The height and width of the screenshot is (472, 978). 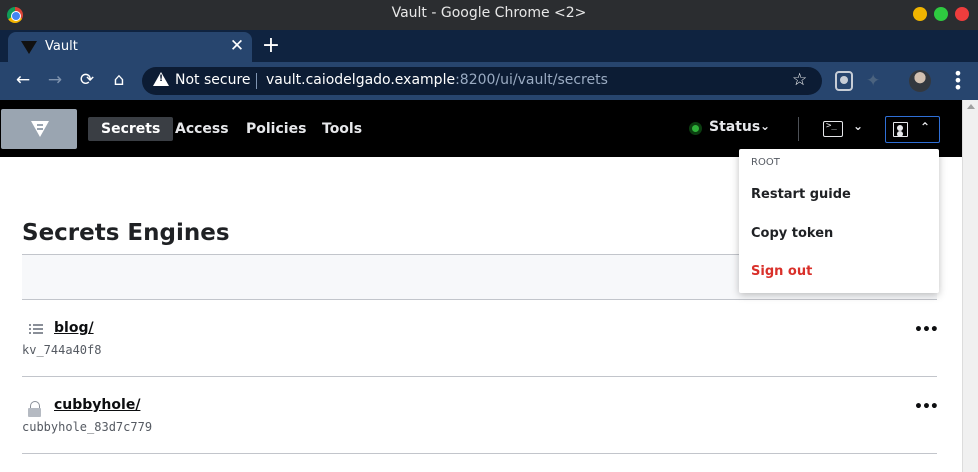 I want to click on home-button: ⌂, so click(x=119, y=80).